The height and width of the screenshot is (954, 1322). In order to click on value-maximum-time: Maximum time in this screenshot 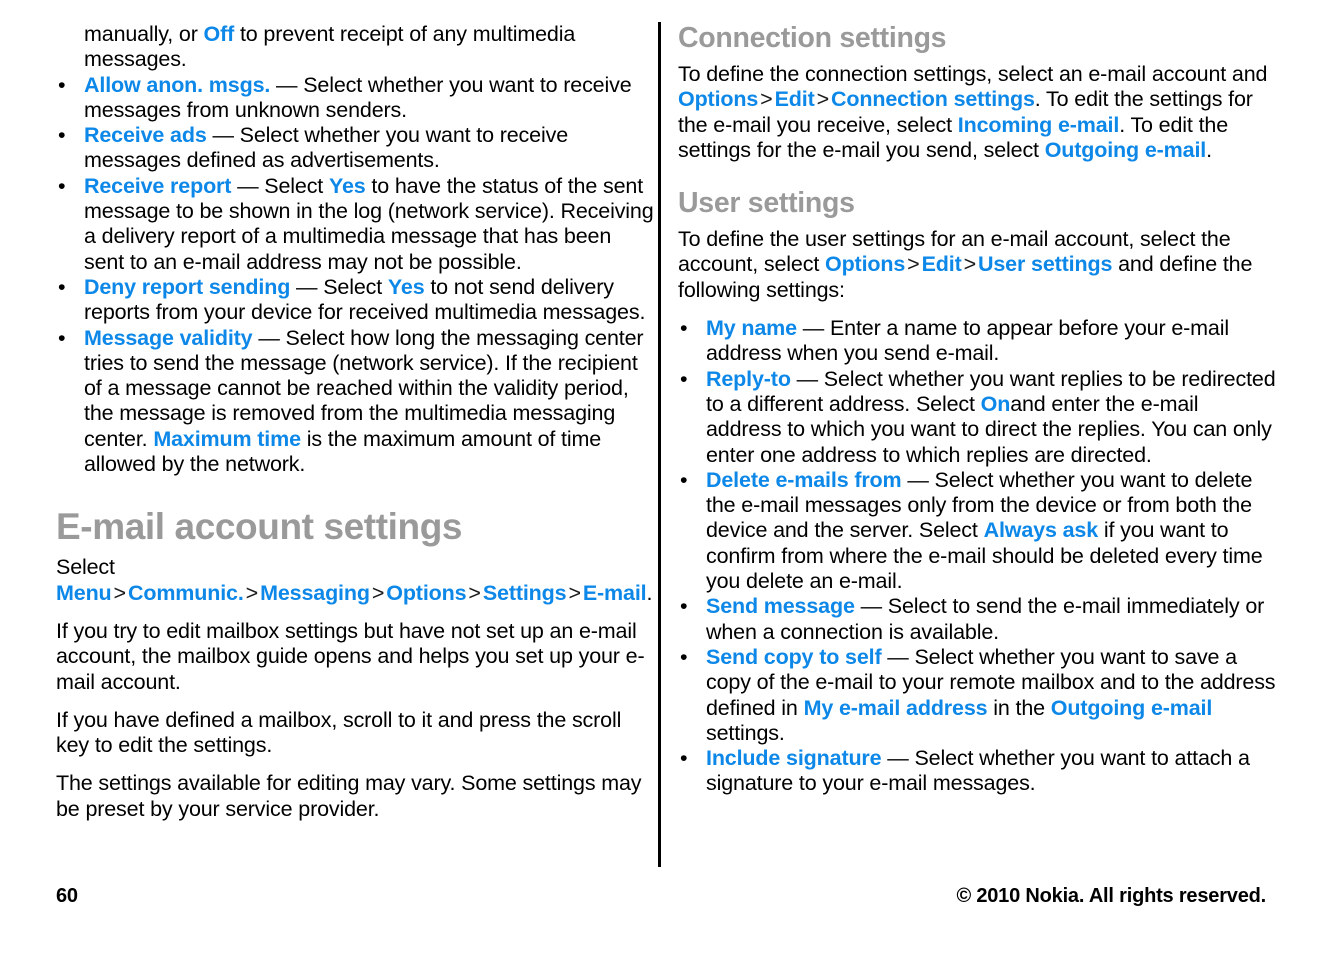, I will do `click(227, 439)`.